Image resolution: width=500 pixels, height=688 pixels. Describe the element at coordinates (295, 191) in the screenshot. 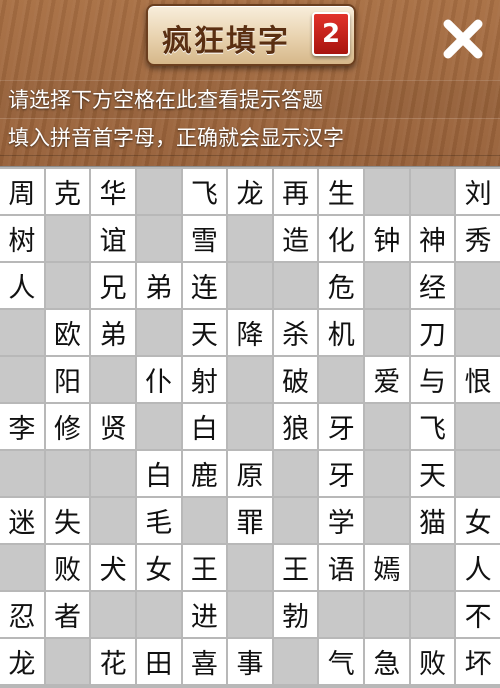

I see `grid-cell: 再` at that location.